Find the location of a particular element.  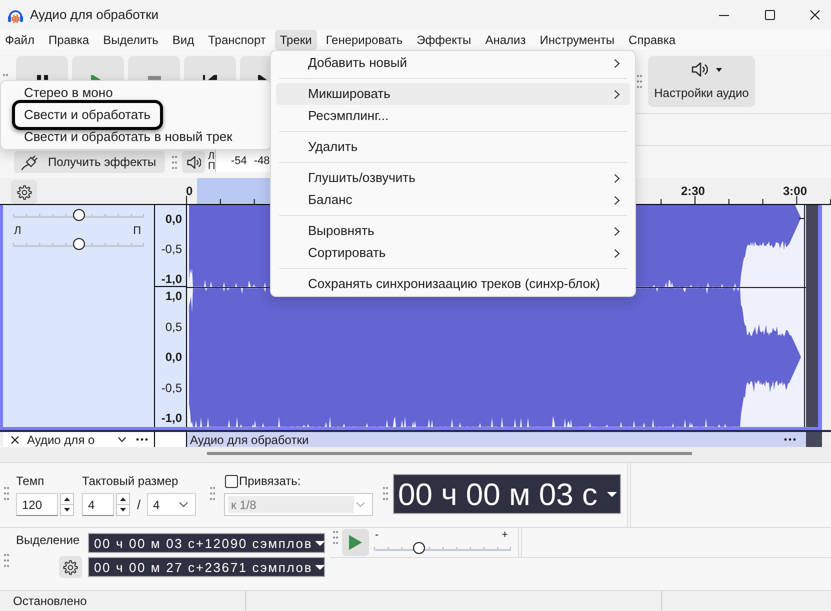

menu-item: Добавить новый is located at coordinates (453, 63).